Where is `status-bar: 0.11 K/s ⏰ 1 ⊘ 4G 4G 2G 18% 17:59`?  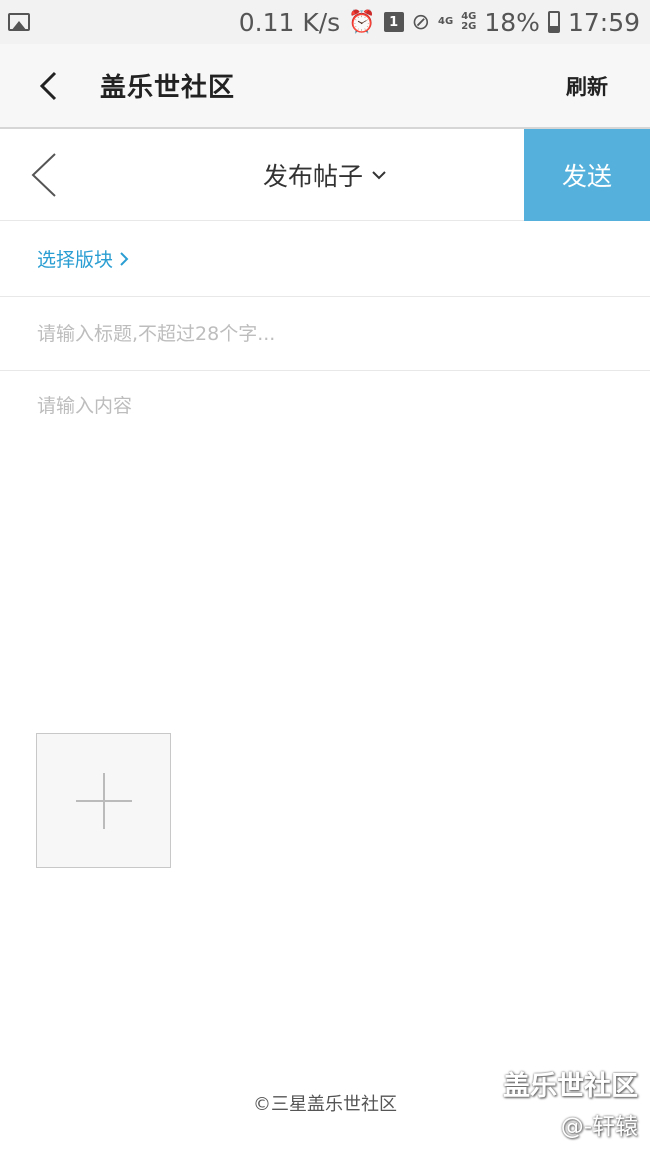
status-bar: 0.11 K/s ⏰ 1 ⊘ 4G 4G 2G 18% 17:59 is located at coordinates (325, 22).